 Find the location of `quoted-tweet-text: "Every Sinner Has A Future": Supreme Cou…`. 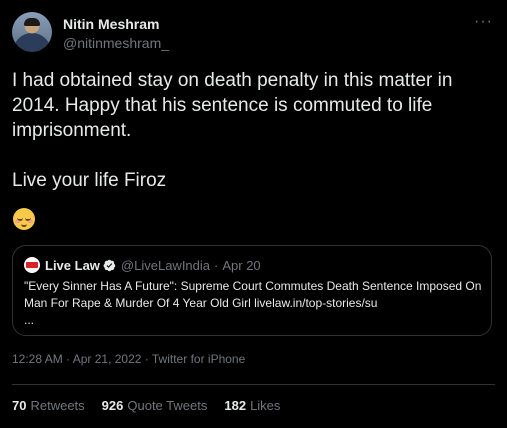

quoted-tweet-text: "Every Sinner Has A Future": Supreme Cou… is located at coordinates (253, 303).